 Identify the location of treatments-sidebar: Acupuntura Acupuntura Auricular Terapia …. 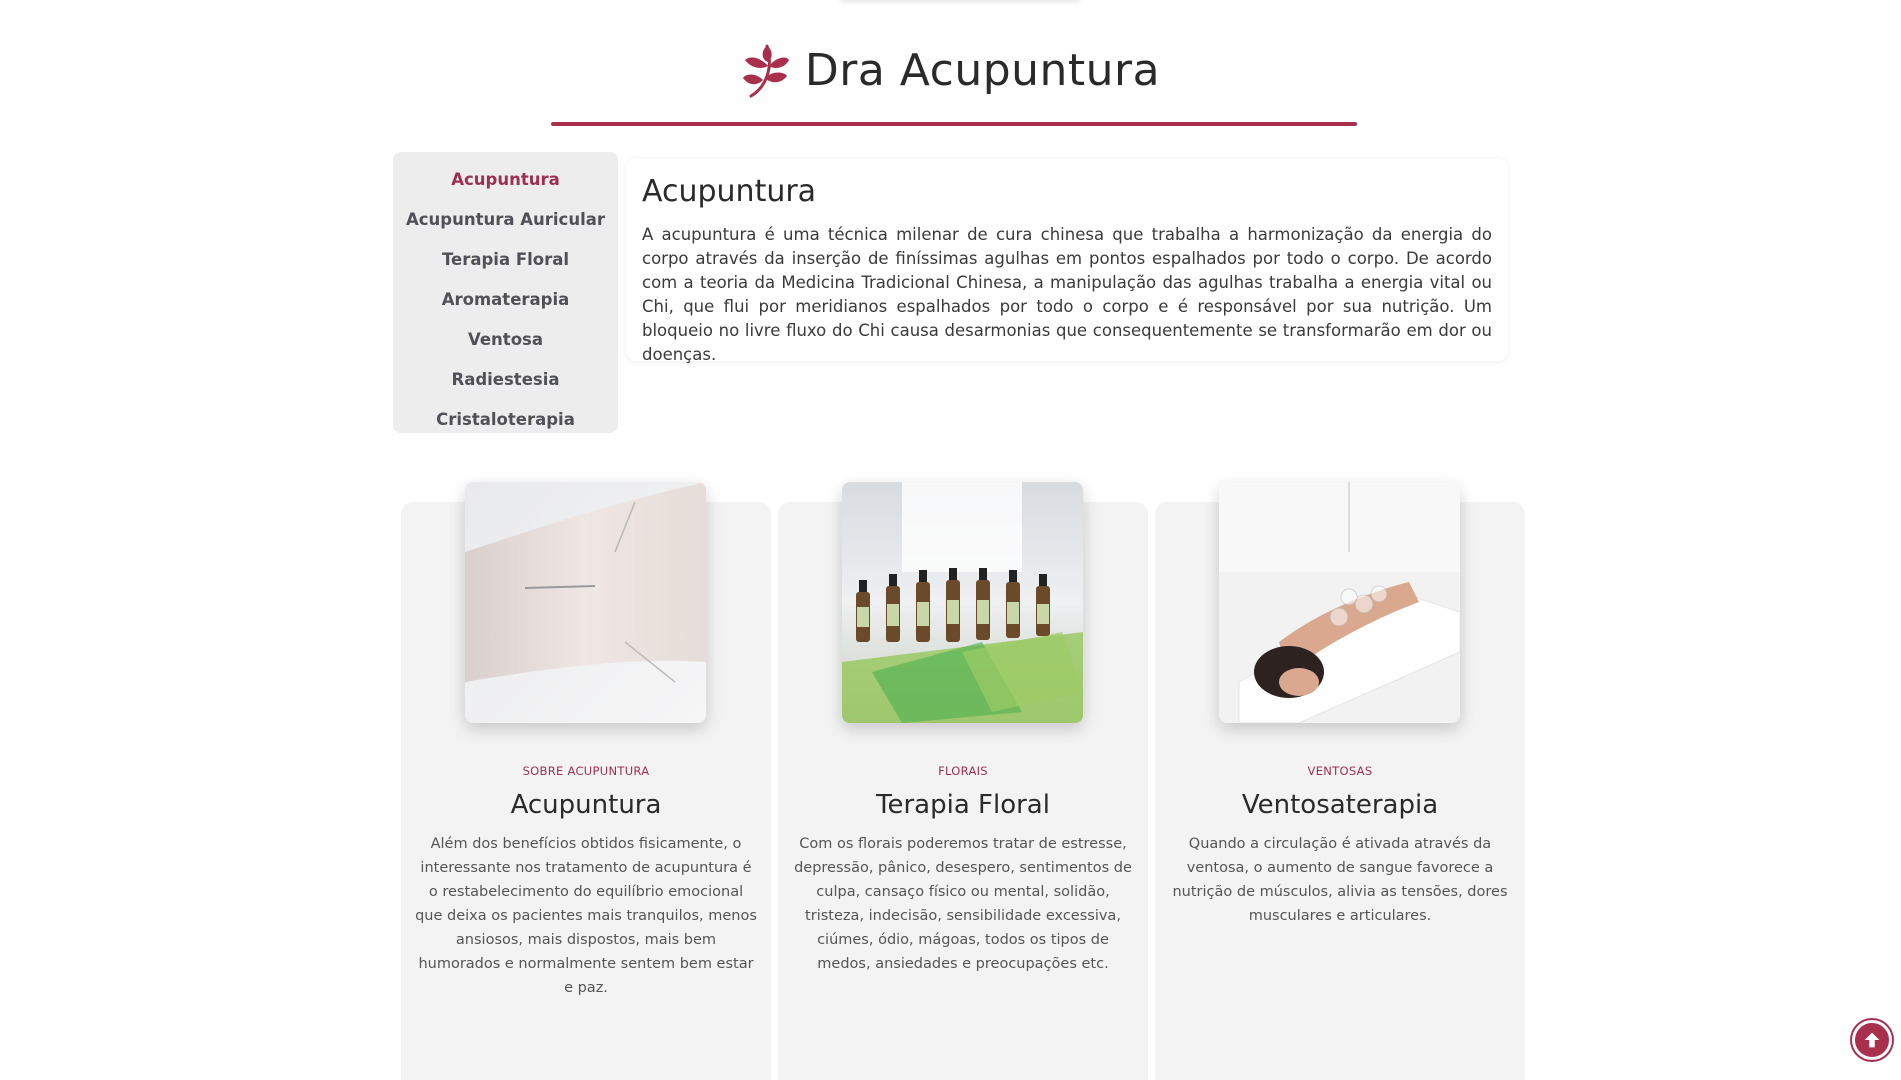
(505, 292).